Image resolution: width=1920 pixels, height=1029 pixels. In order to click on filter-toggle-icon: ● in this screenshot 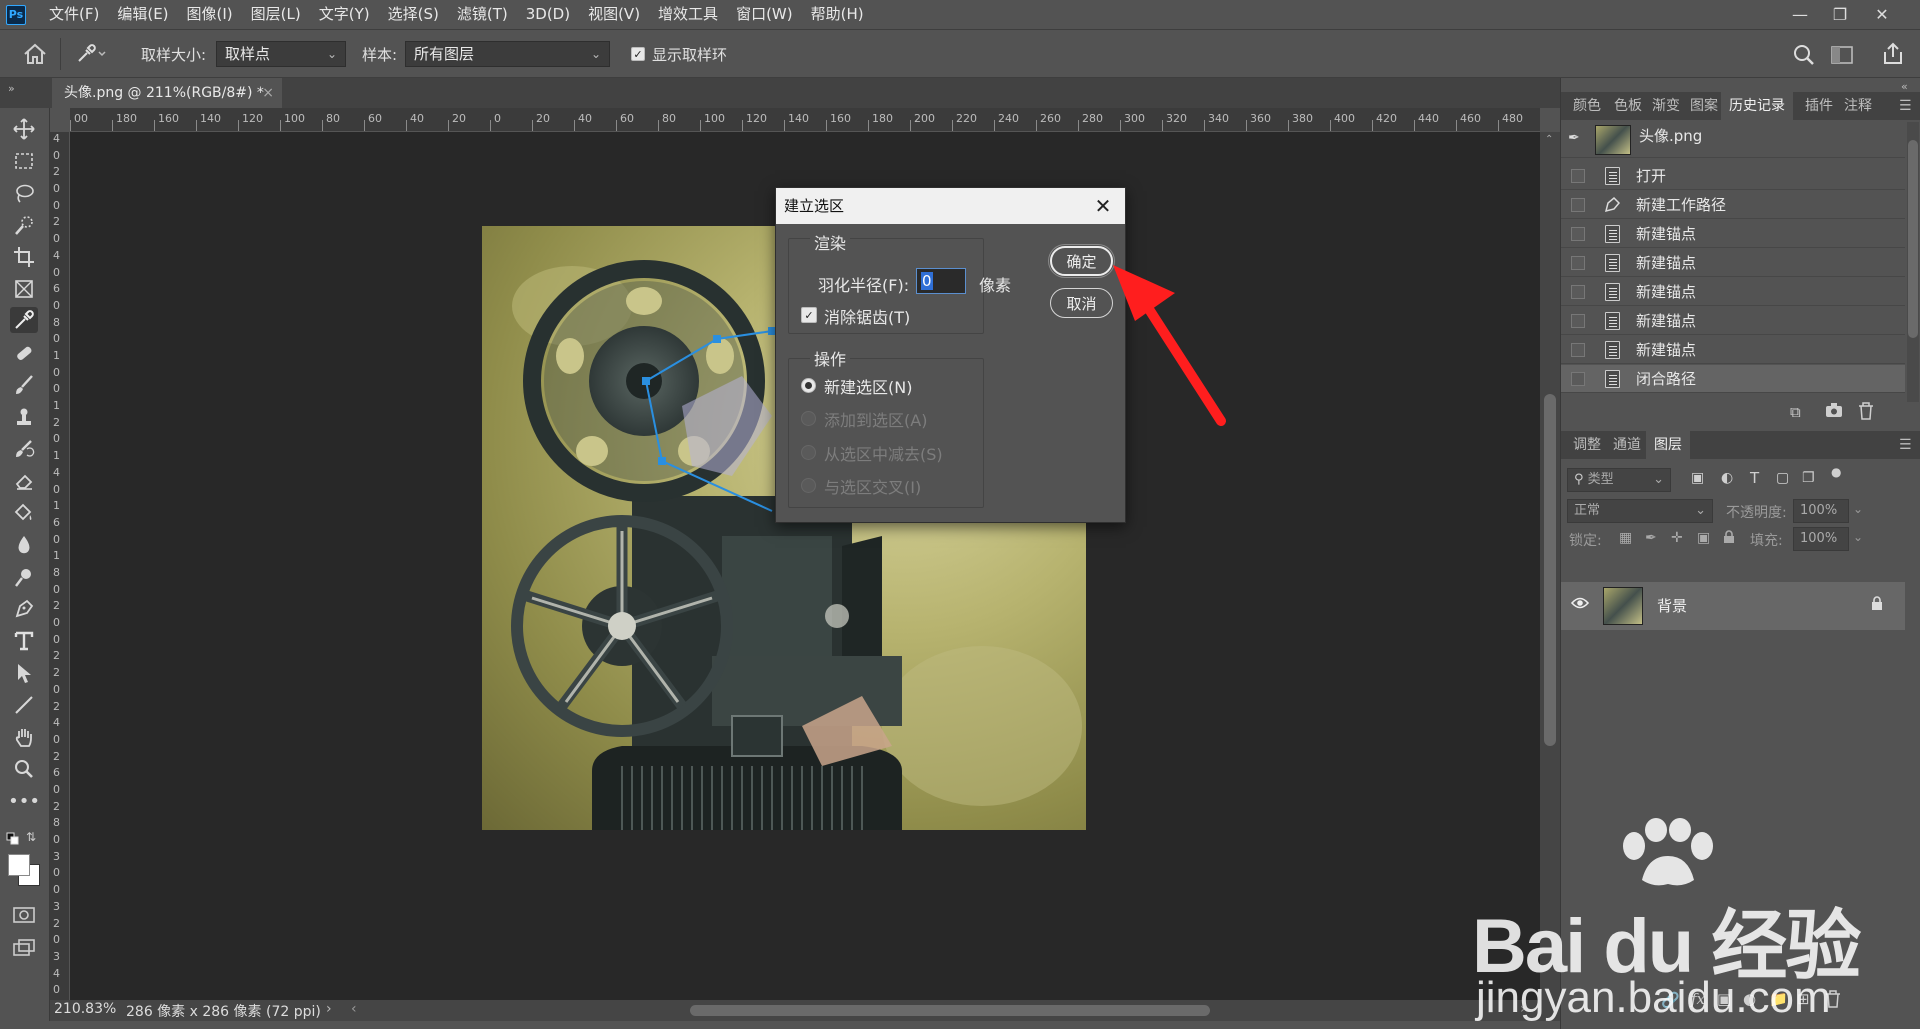, I will do `click(1836, 472)`.